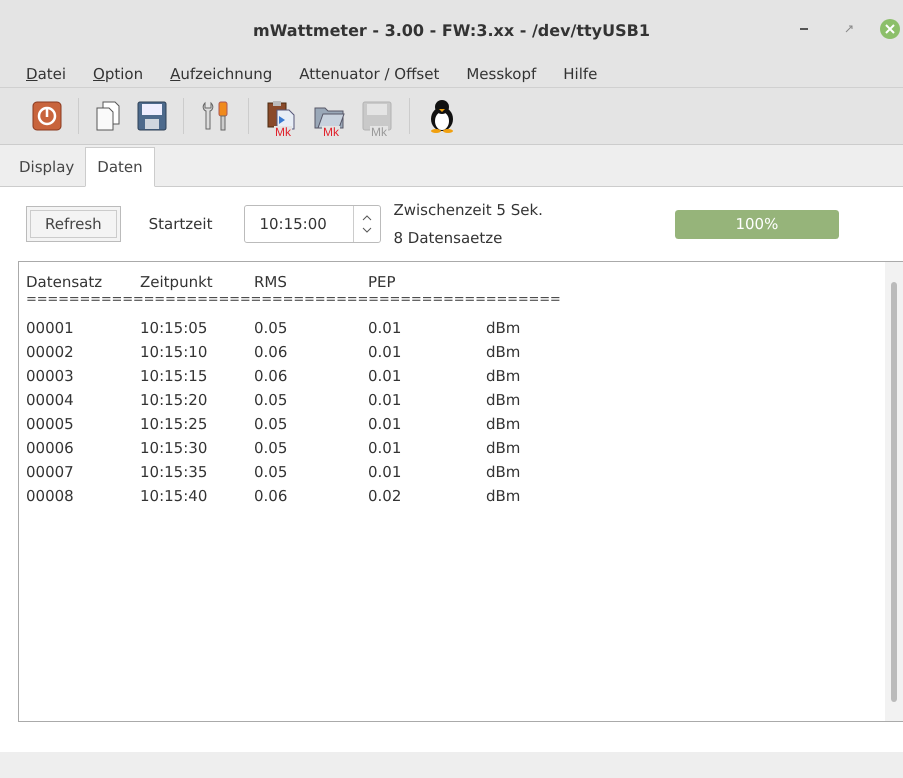  I want to click on table-cell-text: 10:15:25, so click(174, 424).